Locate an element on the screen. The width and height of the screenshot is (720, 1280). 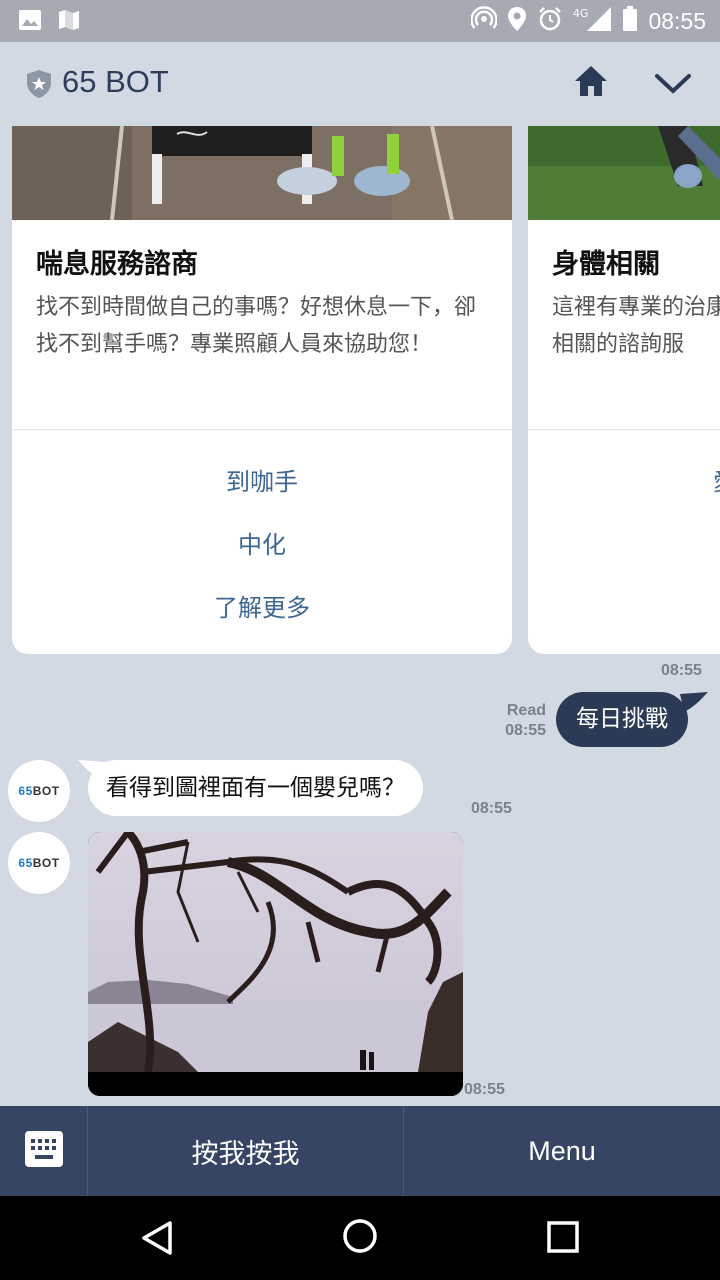
network-type: 4G is located at coordinates (580, 13).